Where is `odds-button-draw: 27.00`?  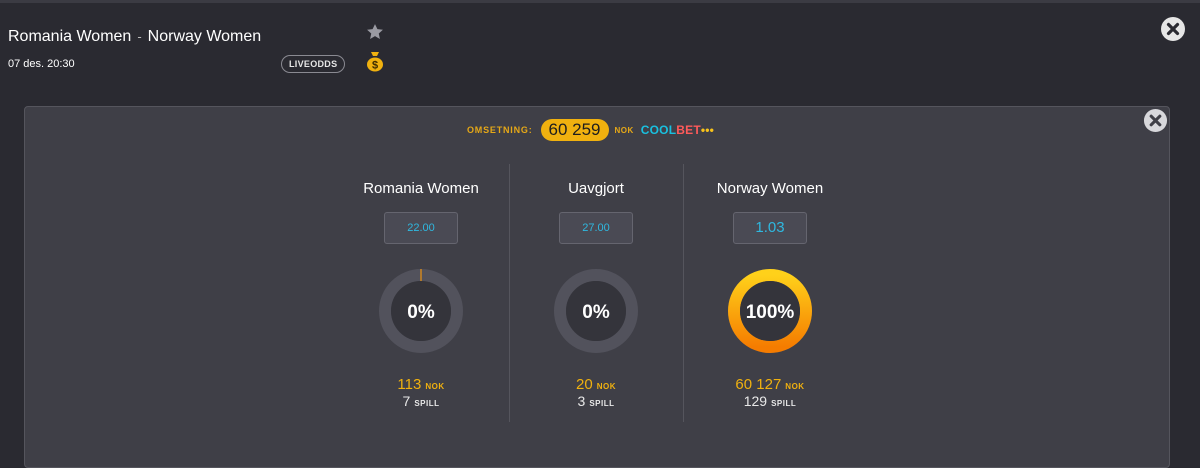 odds-button-draw: 27.00 is located at coordinates (596, 228).